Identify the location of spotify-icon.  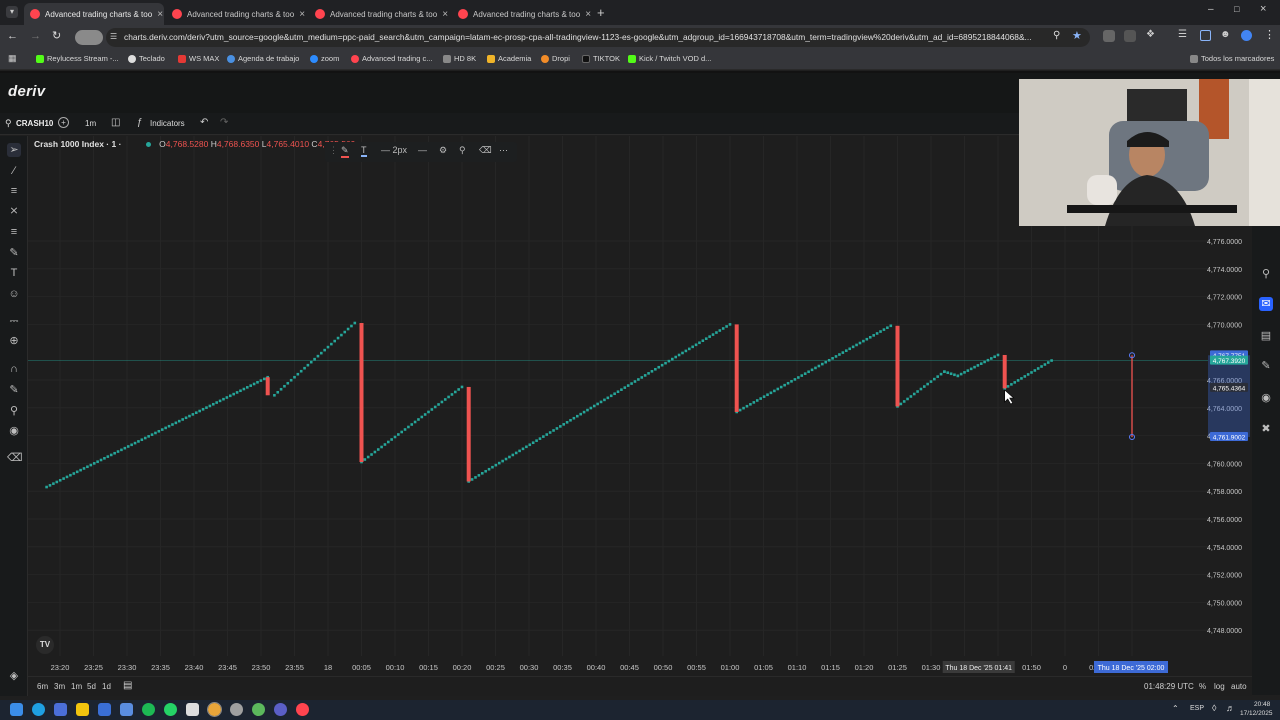
(148, 709).